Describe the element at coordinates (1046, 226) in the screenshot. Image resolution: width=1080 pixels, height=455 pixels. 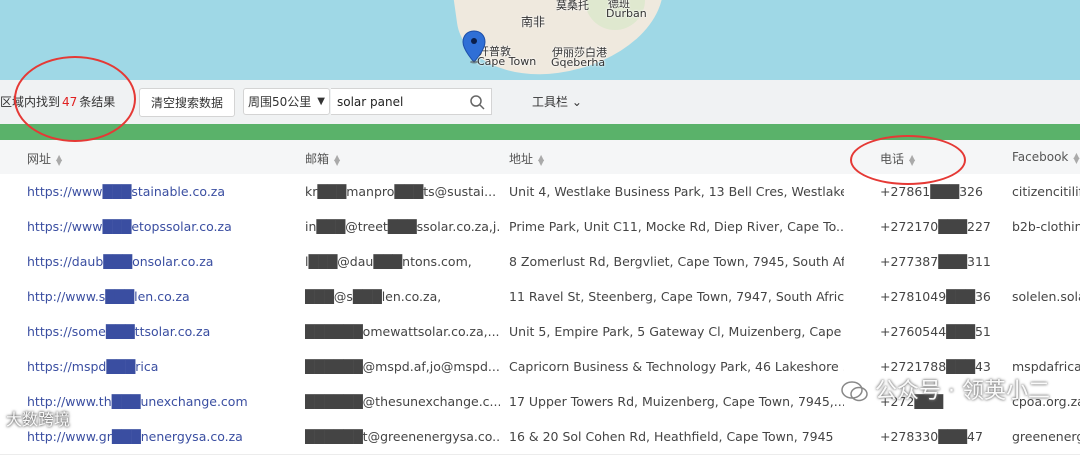
I see `cell-facebook: b2b-clothin` at that location.